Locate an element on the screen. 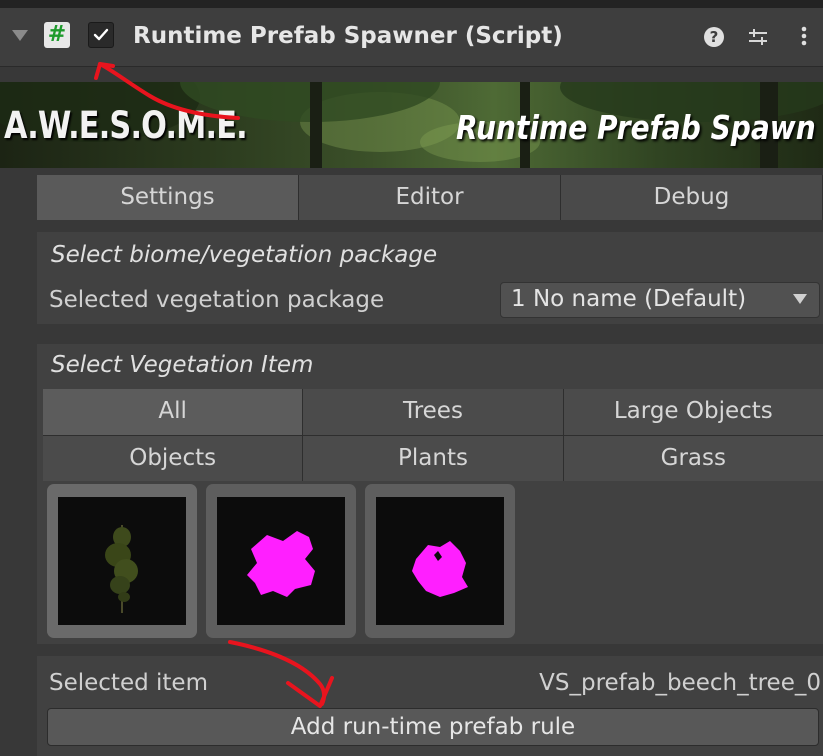 This screenshot has width=823, height=756. vegetation-item-tree is located at coordinates (122, 561).